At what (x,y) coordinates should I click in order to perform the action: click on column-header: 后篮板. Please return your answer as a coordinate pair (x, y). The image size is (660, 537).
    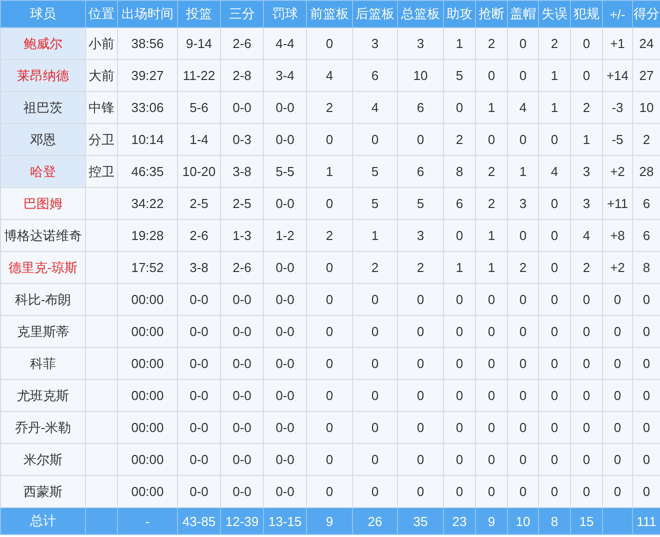
    Looking at the image, I should click on (375, 13).